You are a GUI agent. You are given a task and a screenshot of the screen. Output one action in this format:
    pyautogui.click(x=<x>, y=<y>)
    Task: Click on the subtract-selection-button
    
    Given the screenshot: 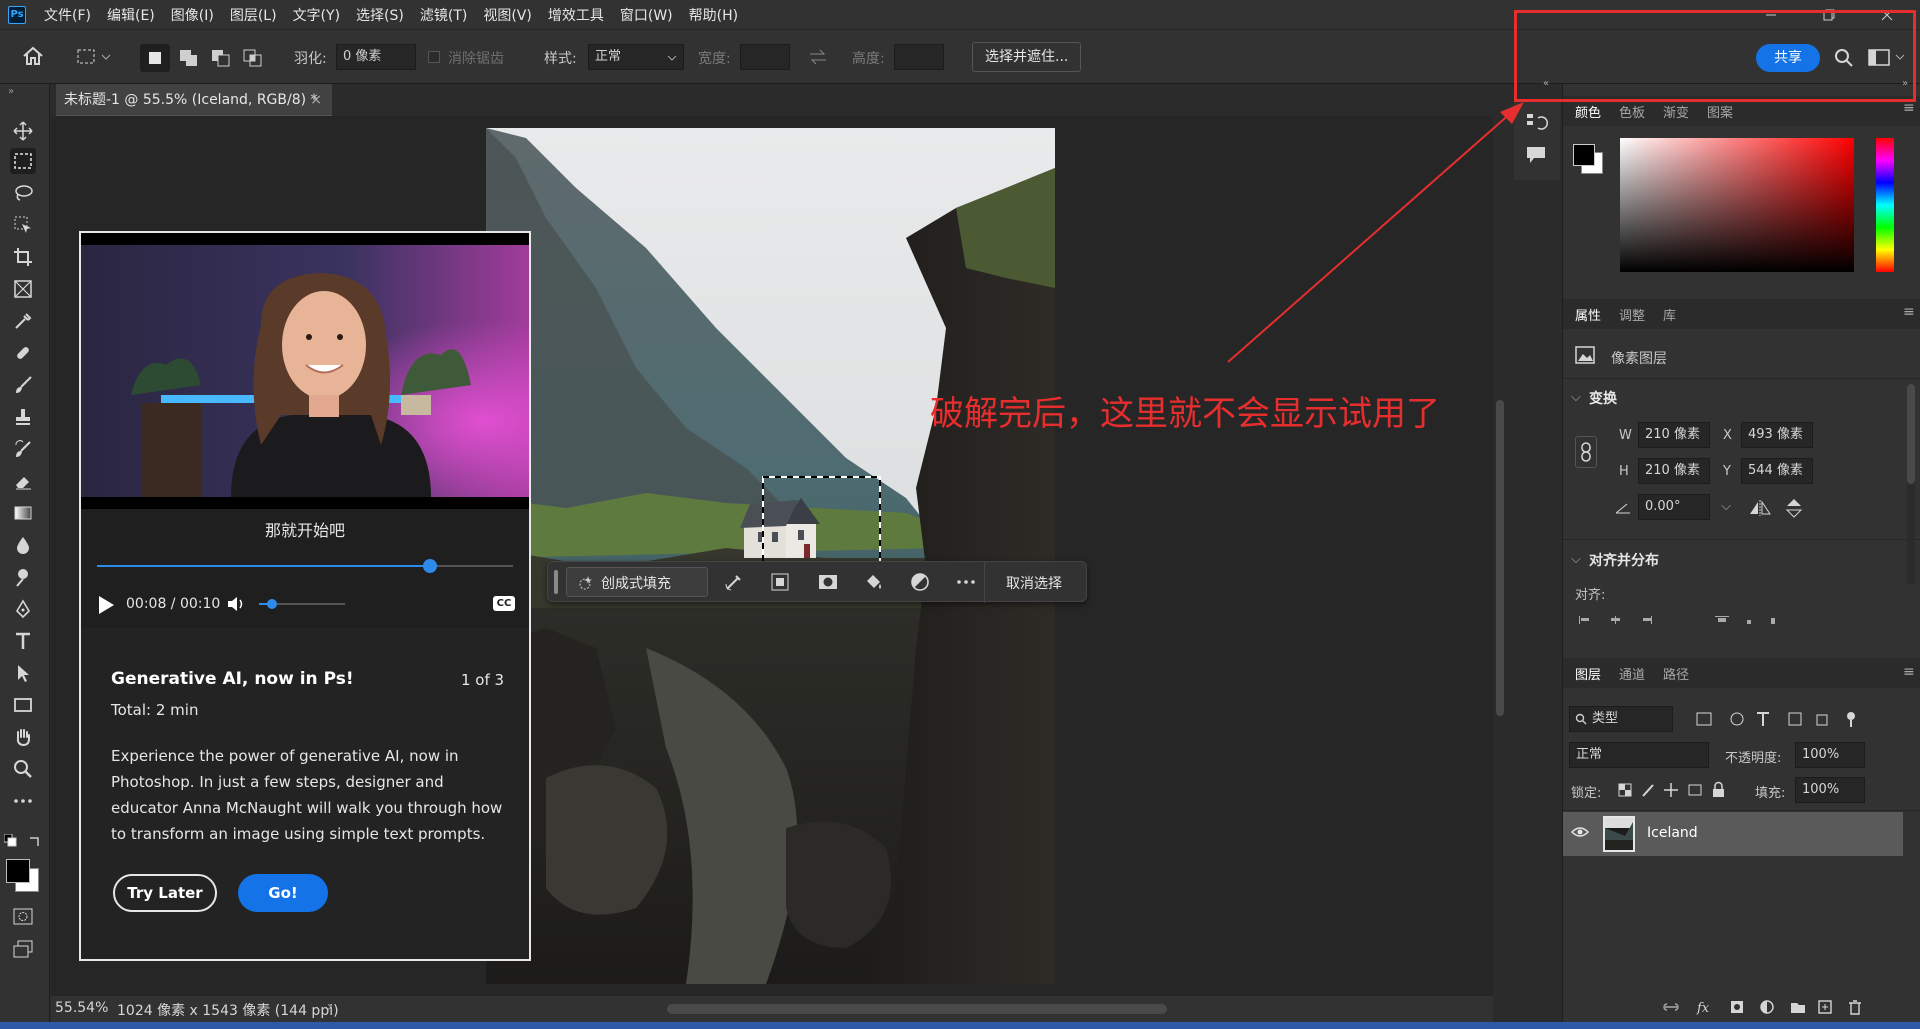 What is the action you would take?
    pyautogui.click(x=221, y=58)
    